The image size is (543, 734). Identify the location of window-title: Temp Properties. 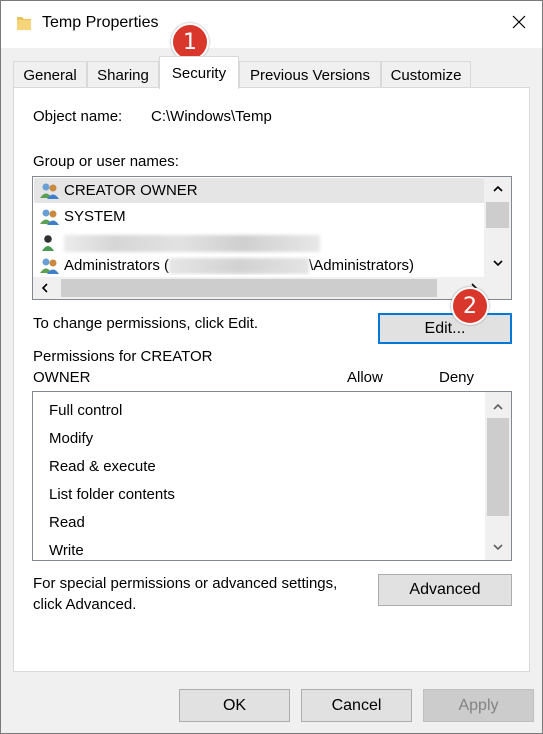
(100, 22).